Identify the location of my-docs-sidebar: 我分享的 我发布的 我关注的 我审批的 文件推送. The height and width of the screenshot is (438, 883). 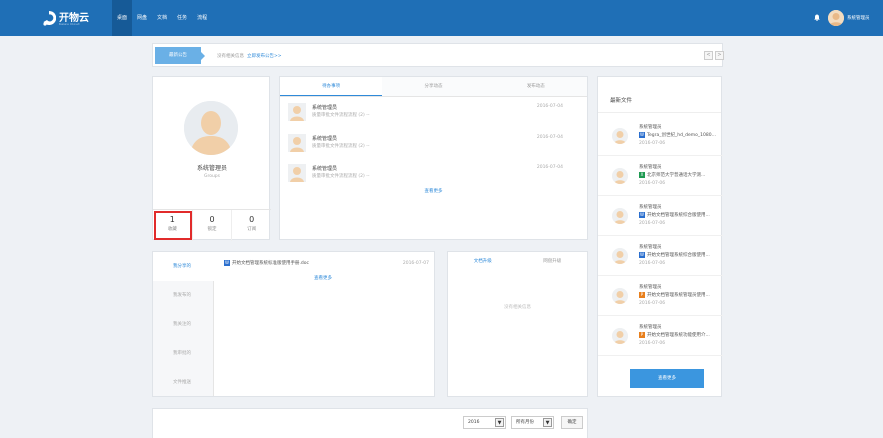
(184, 324).